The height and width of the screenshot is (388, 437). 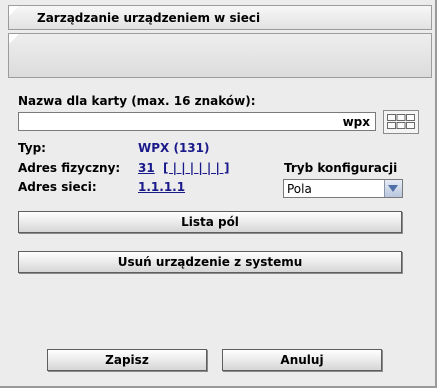 What do you see at coordinates (220, 55) in the screenshot?
I see `info-panel` at bounding box center [220, 55].